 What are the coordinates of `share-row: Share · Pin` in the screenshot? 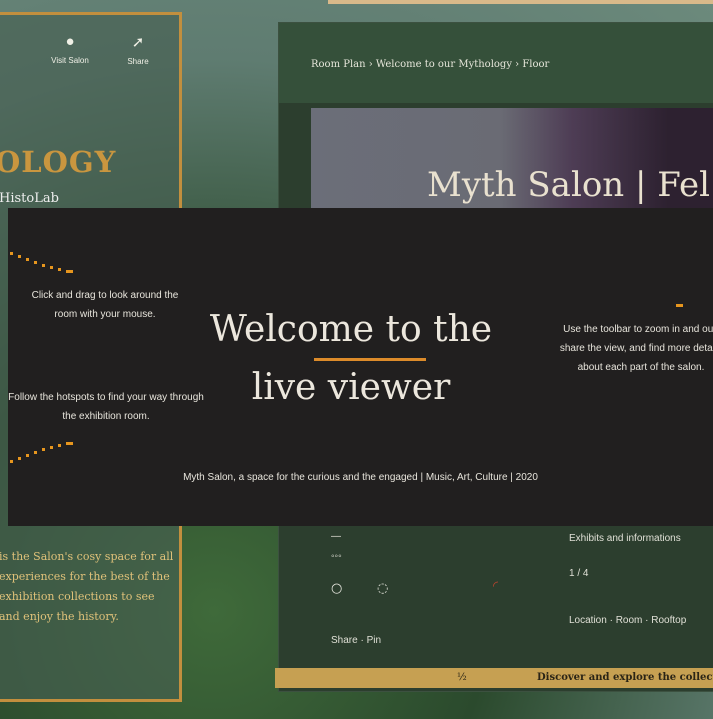 It's located at (356, 640).